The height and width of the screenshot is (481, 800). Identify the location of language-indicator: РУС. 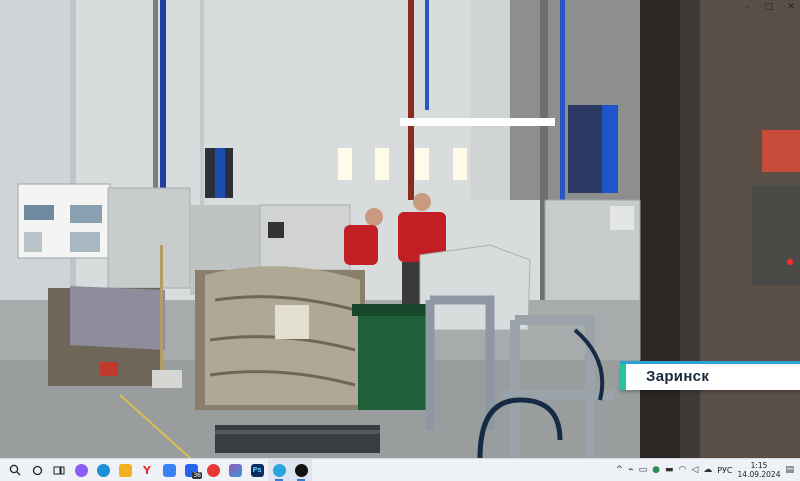
(724, 470).